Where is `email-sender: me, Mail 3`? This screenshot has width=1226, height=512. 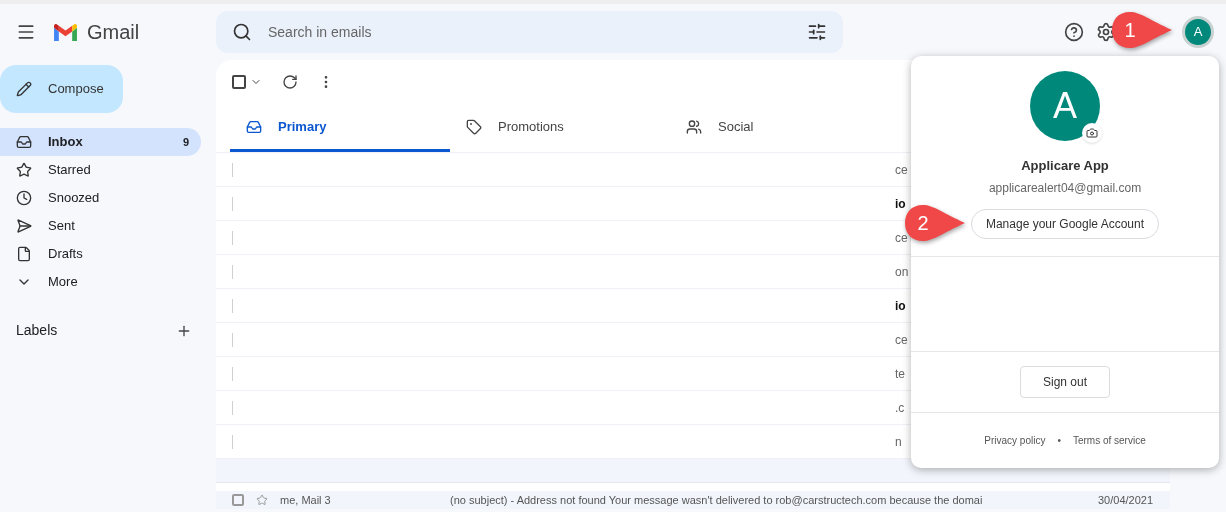 email-sender: me, Mail 3 is located at coordinates (306, 500).